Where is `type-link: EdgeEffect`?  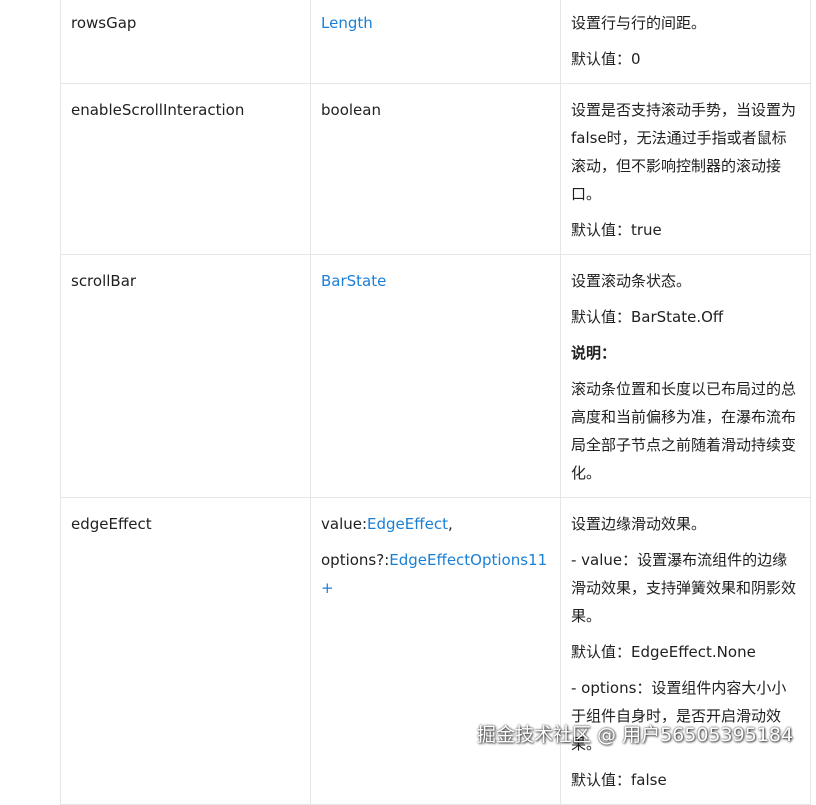 type-link: EdgeEffect is located at coordinates (407, 524).